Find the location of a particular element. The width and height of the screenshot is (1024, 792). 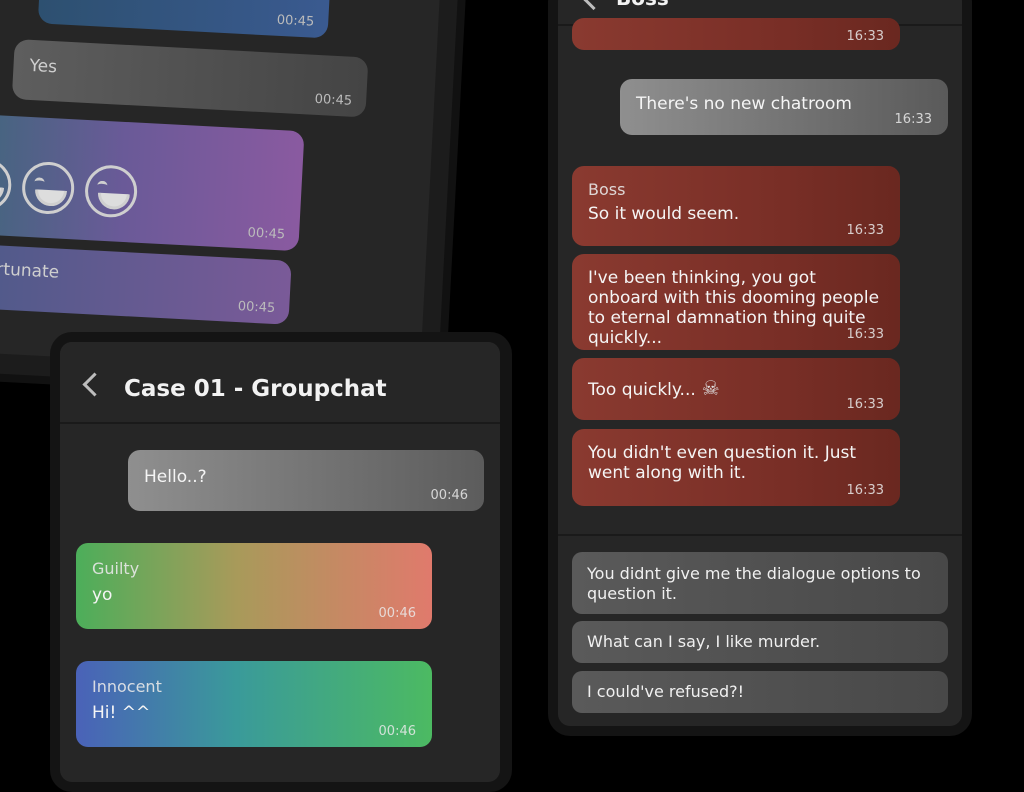

incoming-message-boss: Boss So it would seem. 16:33 is located at coordinates (736, 206).